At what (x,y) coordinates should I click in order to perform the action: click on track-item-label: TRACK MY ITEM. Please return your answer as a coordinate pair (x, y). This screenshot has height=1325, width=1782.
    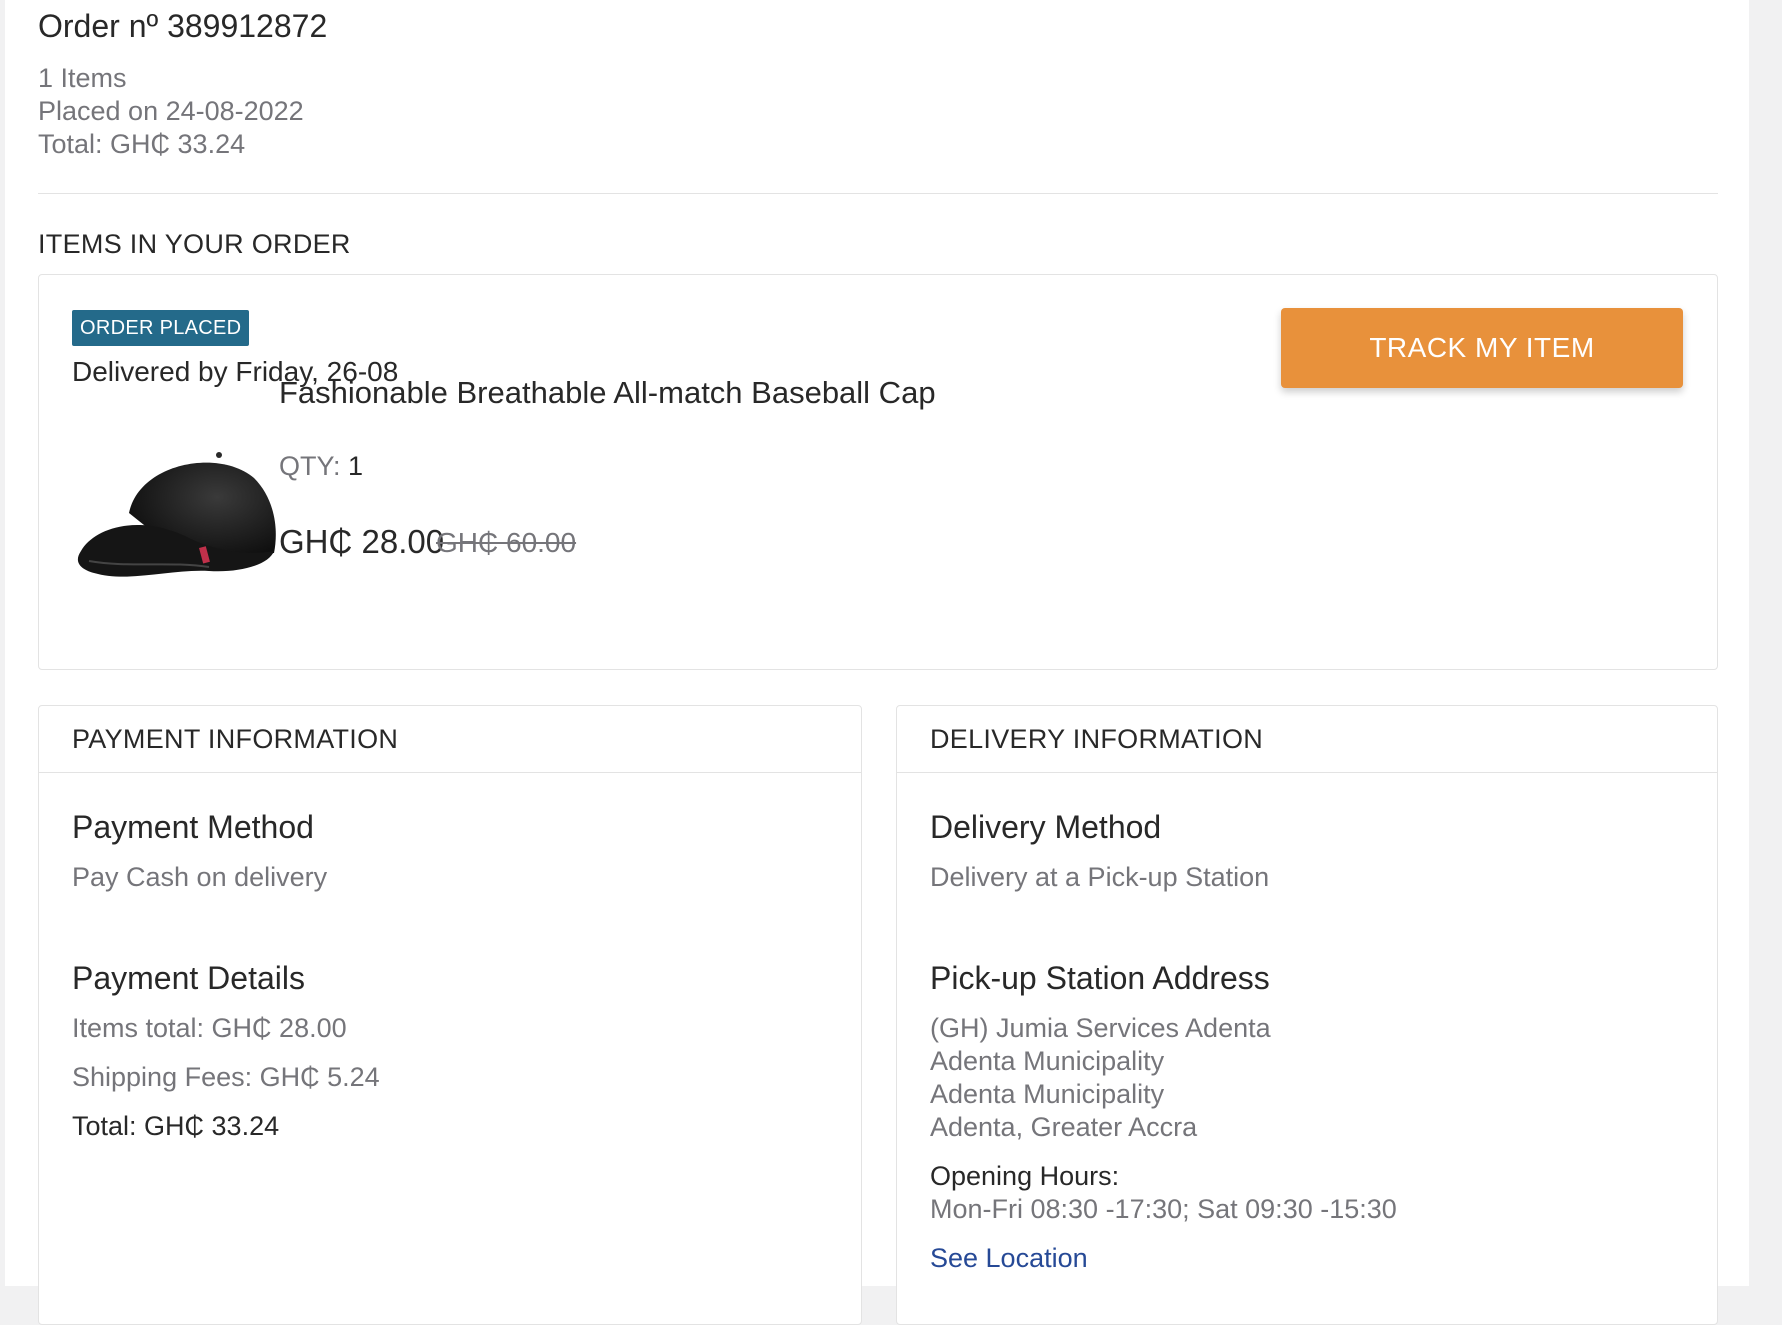
    Looking at the image, I should click on (1482, 347).